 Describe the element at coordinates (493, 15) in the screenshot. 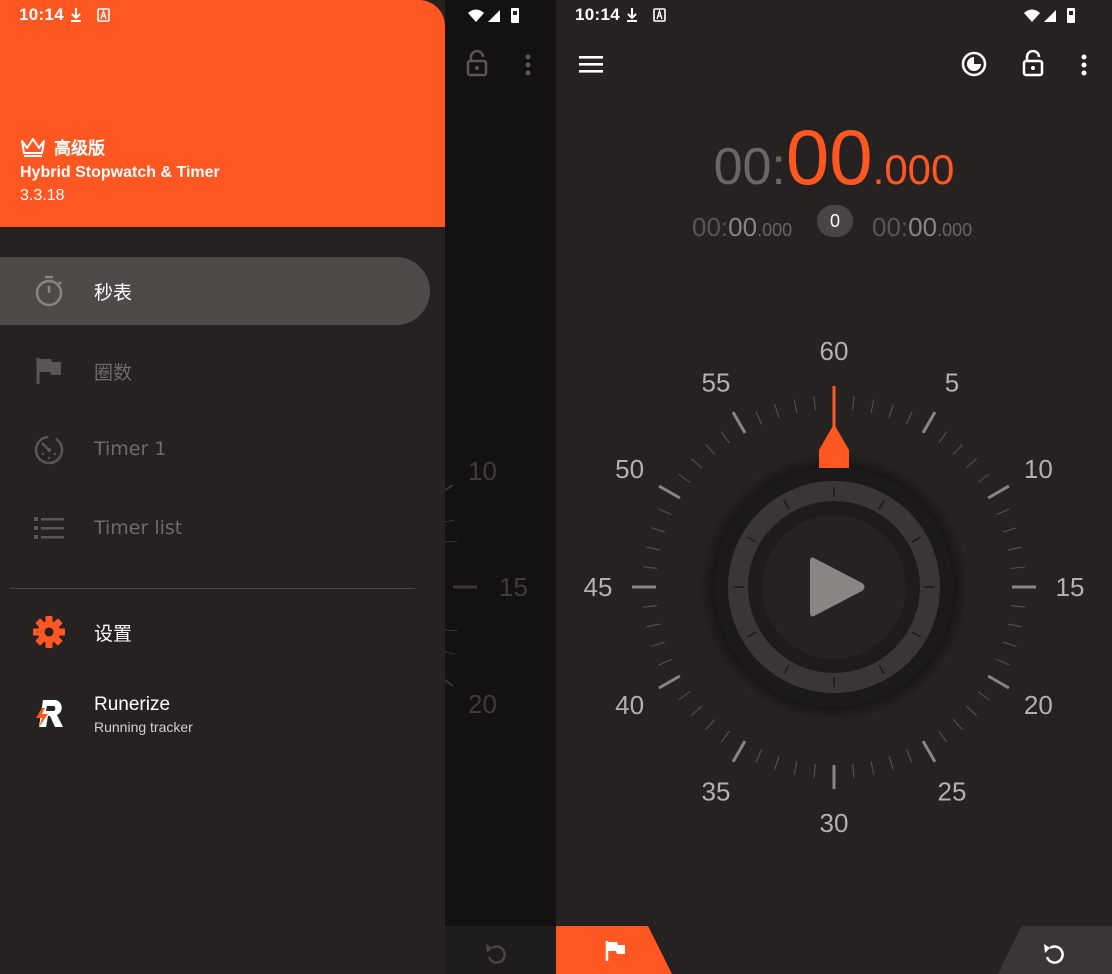

I see `status-icons` at that location.